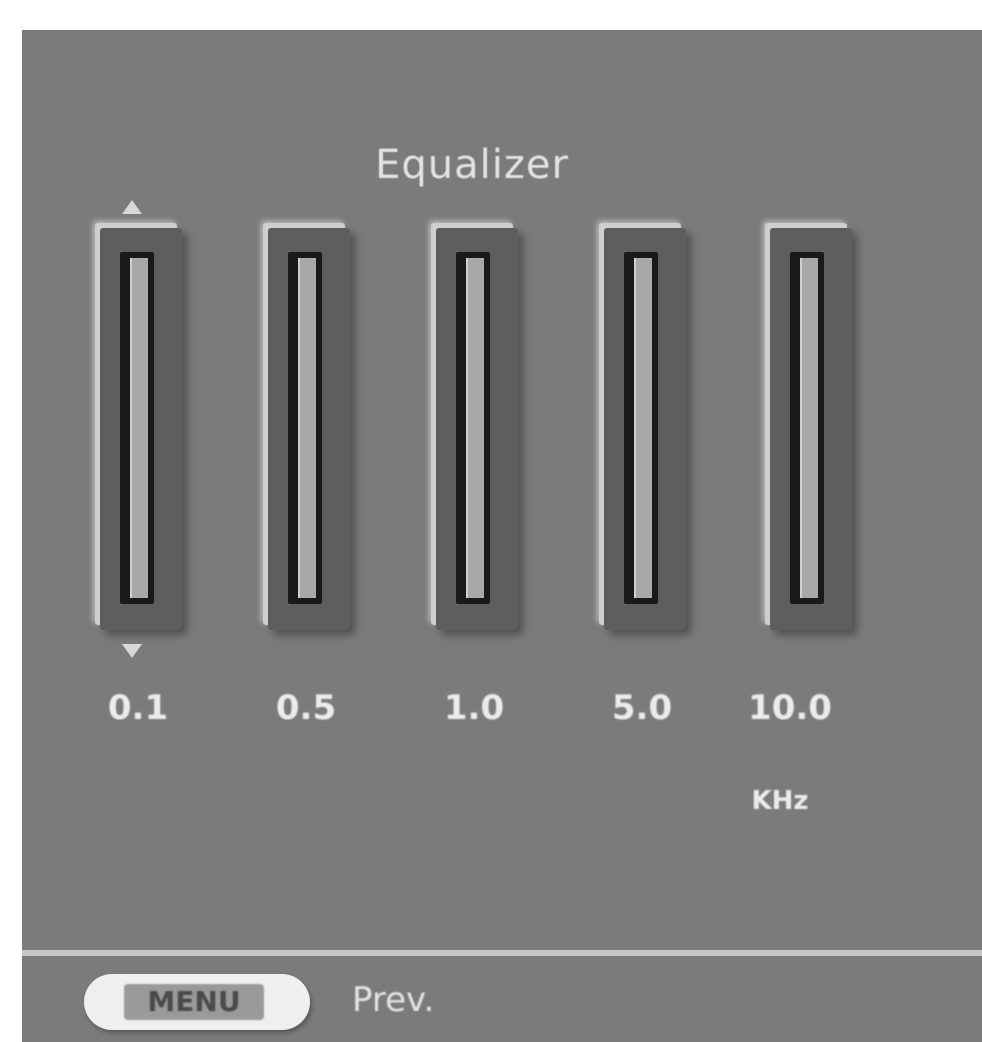 The image size is (982, 1042). I want to click on page-title: Equalizer, so click(472, 165).